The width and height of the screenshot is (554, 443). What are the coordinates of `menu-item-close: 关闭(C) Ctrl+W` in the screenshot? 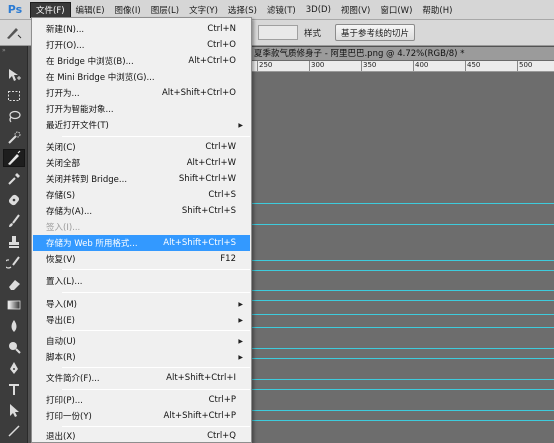 It's located at (141, 147).